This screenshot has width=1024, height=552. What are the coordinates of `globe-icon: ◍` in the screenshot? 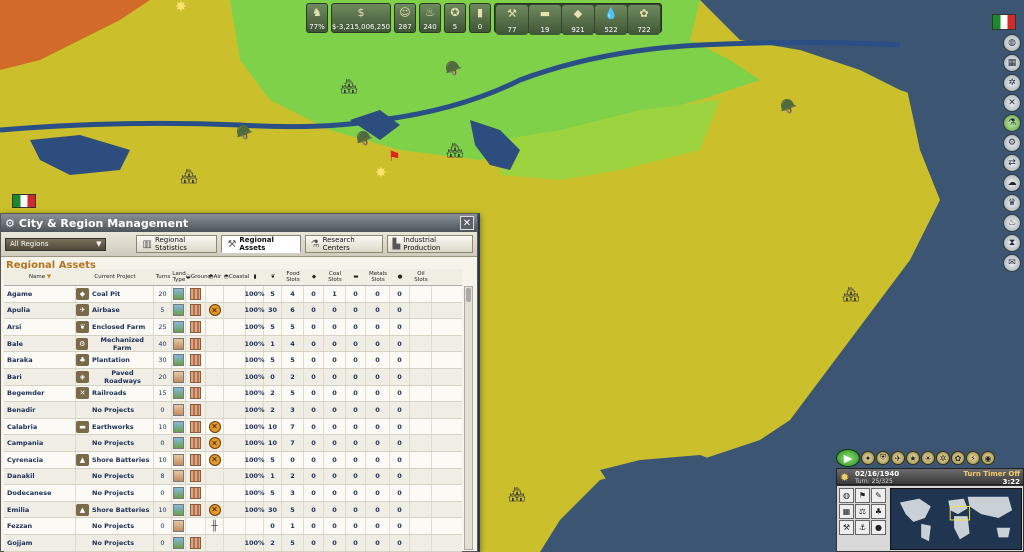 It's located at (1012, 43).